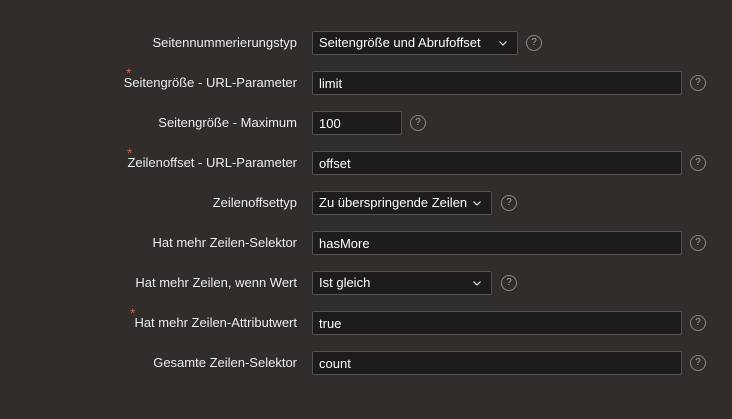 Image resolution: width=732 pixels, height=419 pixels. Describe the element at coordinates (400, 42) in the screenshot. I see `pagination-type-value: Seitengröße und Abrufoffset` at that location.